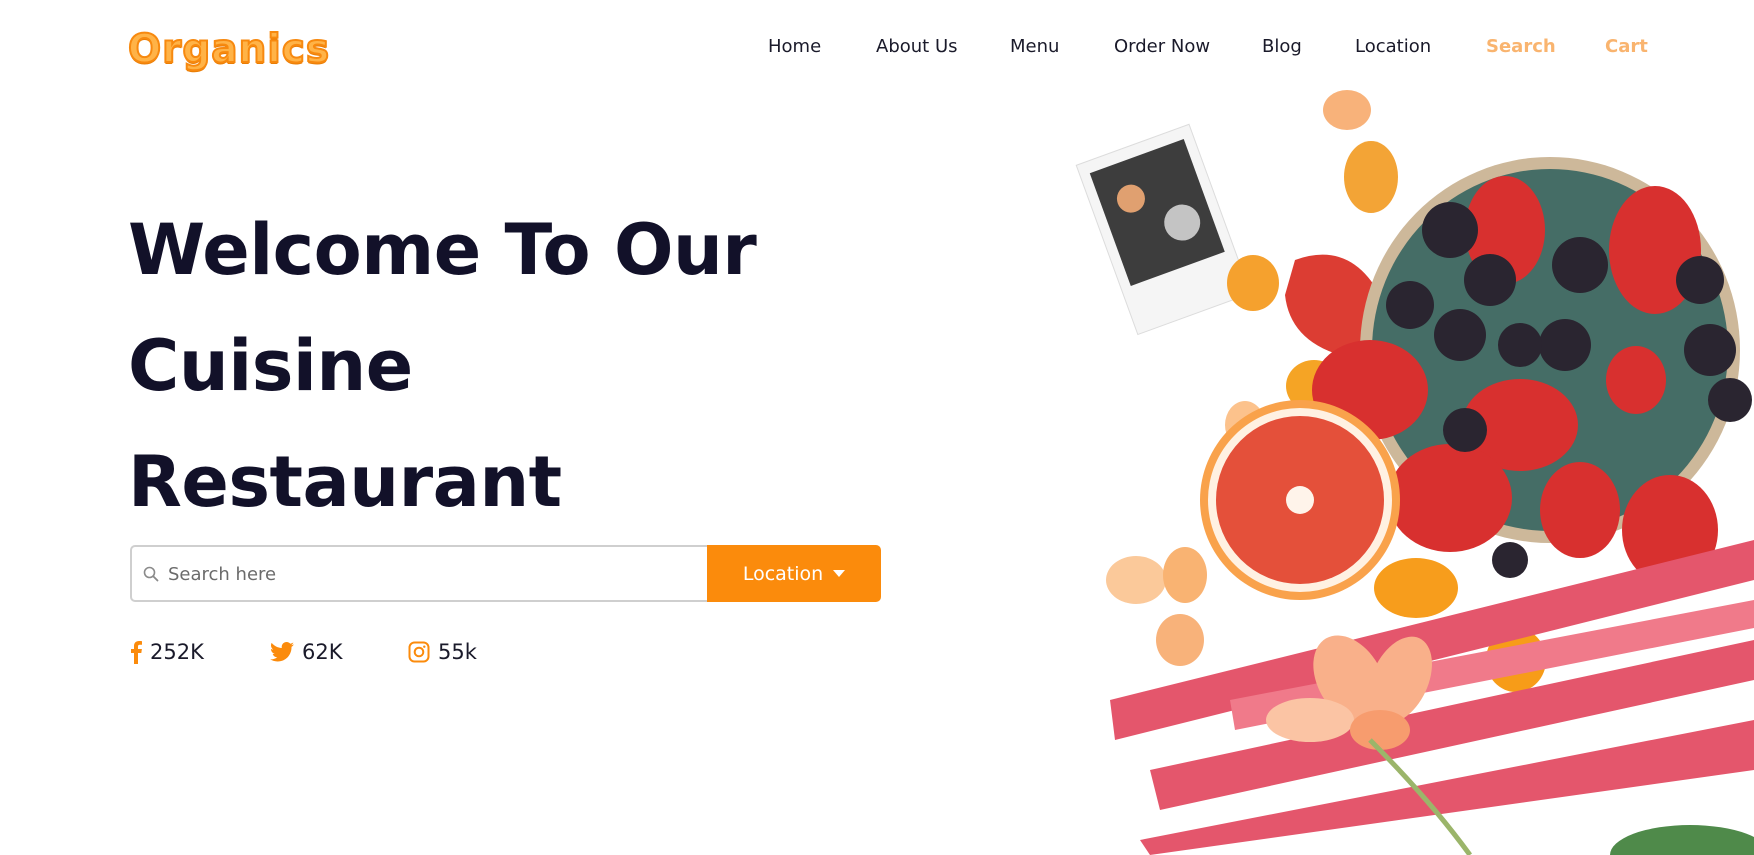 The width and height of the screenshot is (1754, 855). I want to click on facebook-count: 252K, so click(177, 652).